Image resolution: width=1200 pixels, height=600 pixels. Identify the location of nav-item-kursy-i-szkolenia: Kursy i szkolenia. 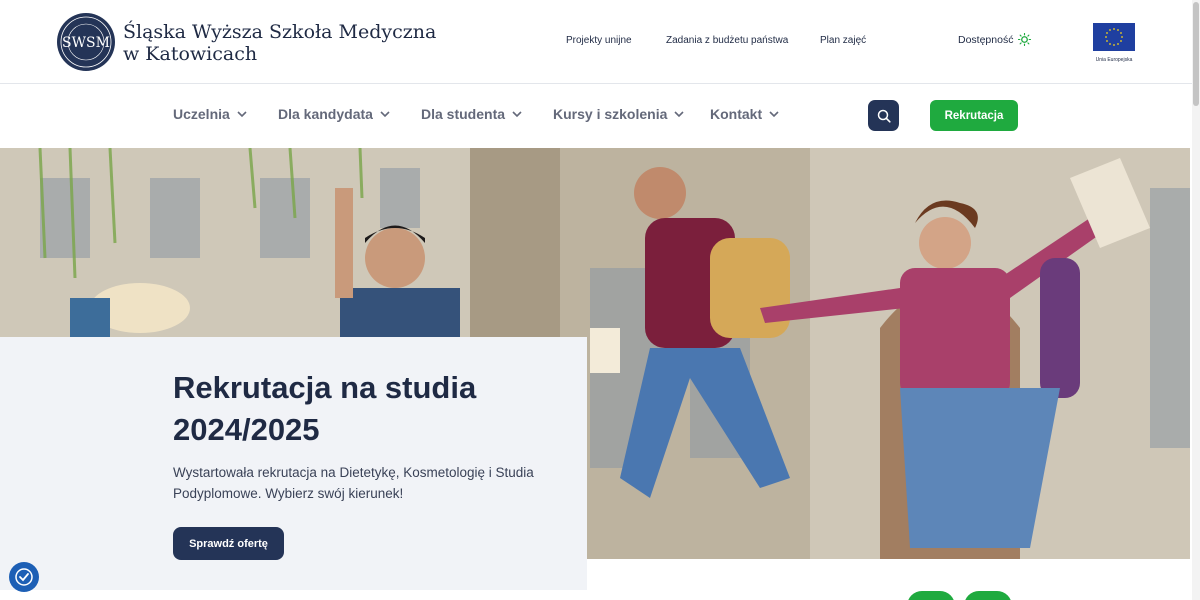
(619, 114).